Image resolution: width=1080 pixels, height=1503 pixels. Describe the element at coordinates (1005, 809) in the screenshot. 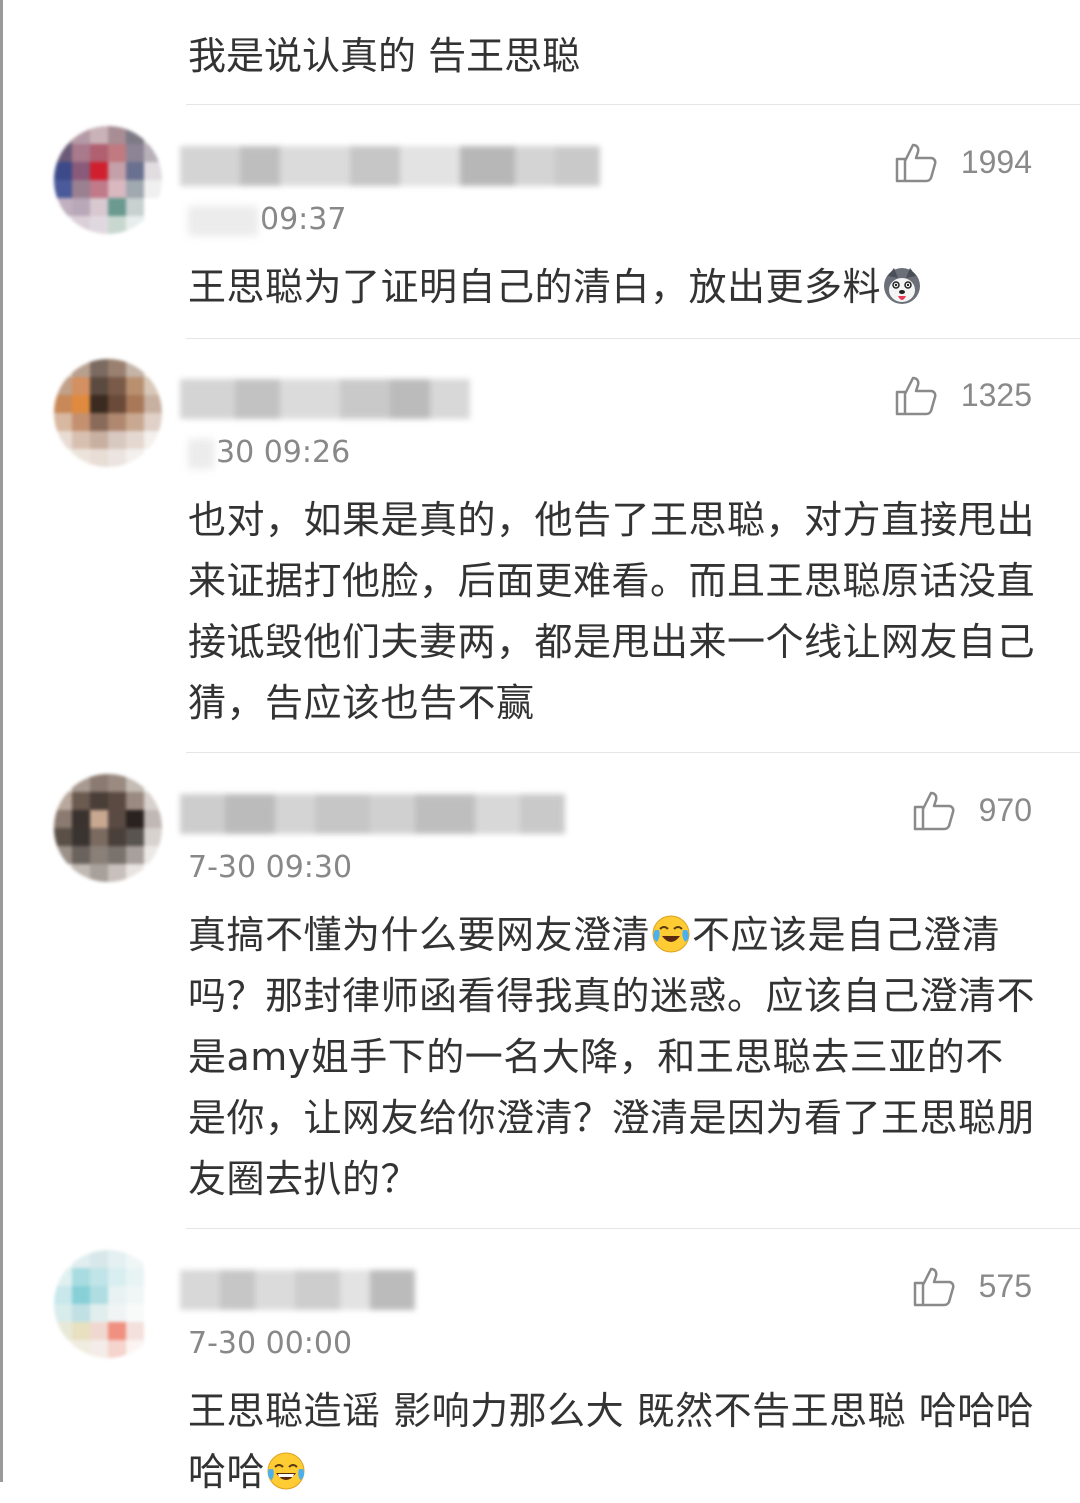

I see `like-count: 970` at that location.